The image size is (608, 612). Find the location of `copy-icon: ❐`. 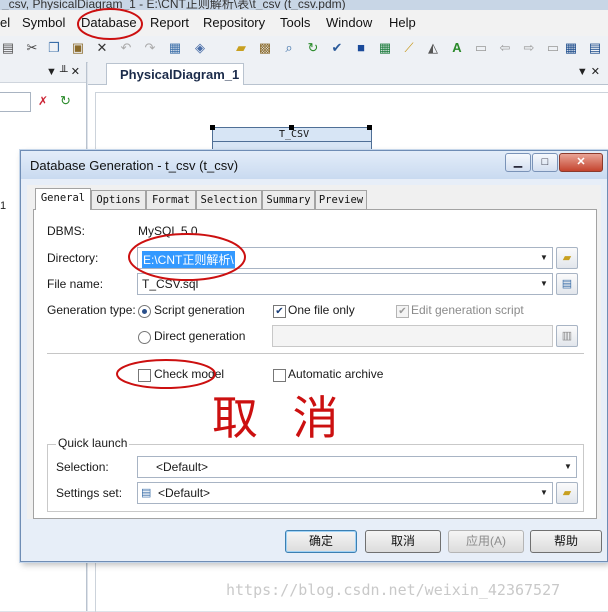

copy-icon: ❐ is located at coordinates (54, 48).